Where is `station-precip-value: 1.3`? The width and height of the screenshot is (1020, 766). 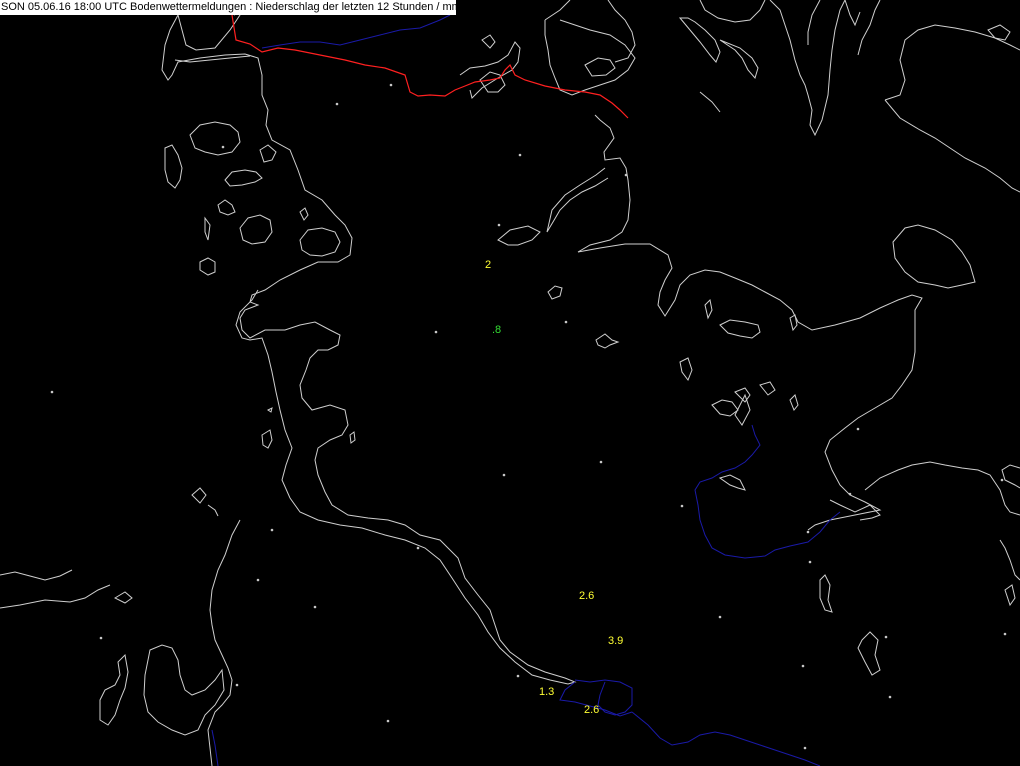
station-precip-value: 1.3 is located at coordinates (546, 692).